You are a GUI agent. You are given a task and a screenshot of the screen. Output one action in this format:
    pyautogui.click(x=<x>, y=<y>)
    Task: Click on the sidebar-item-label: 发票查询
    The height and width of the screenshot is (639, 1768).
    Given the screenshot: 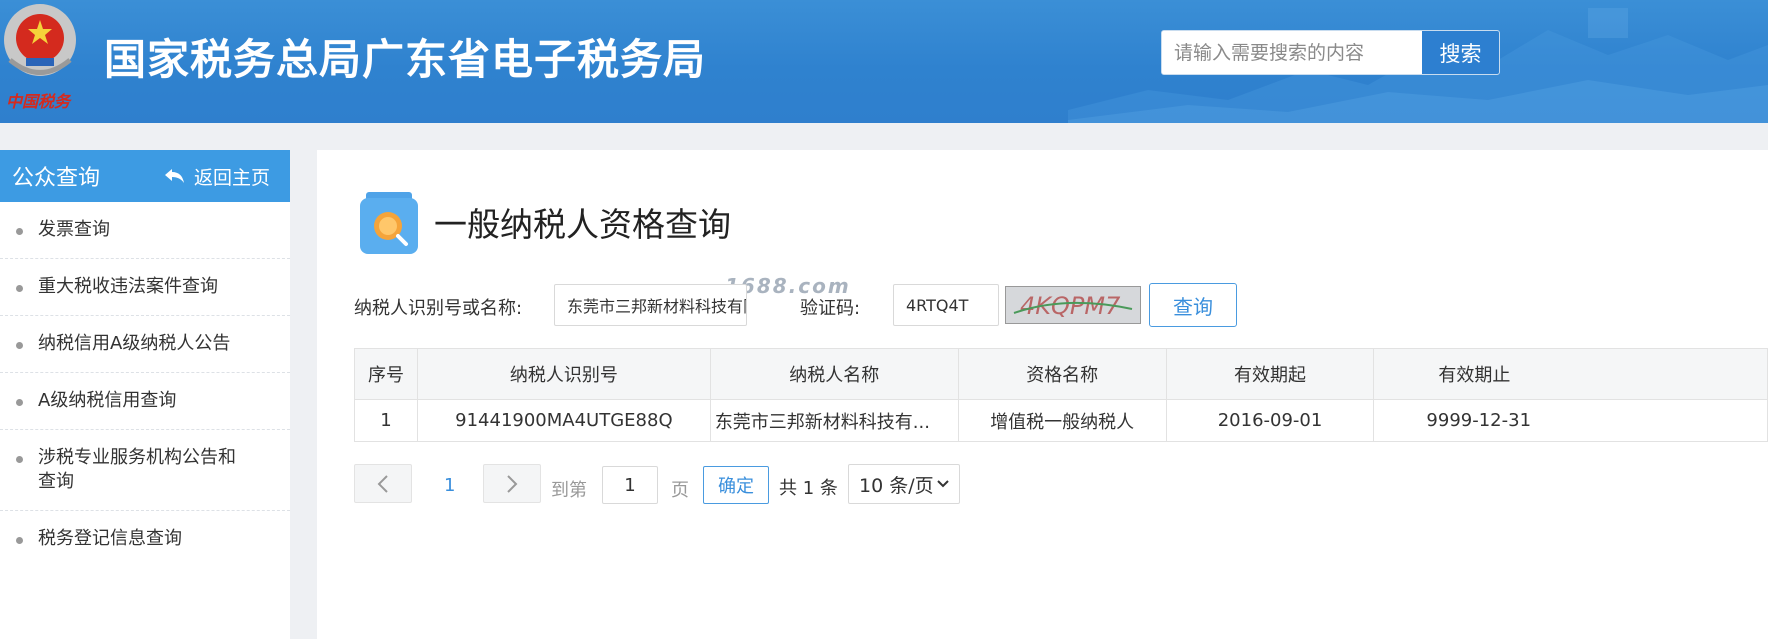 What is the action you would take?
    pyautogui.click(x=74, y=229)
    